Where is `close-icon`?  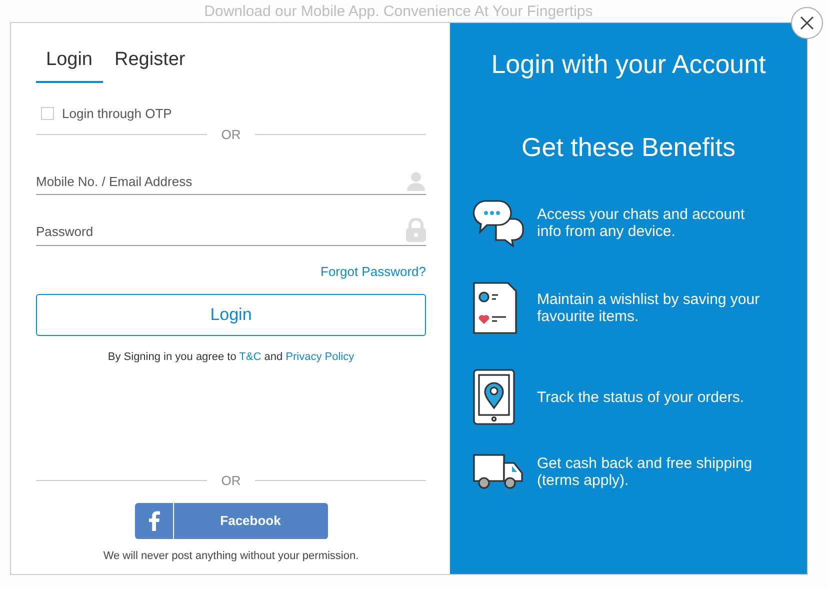
close-icon is located at coordinates (807, 23).